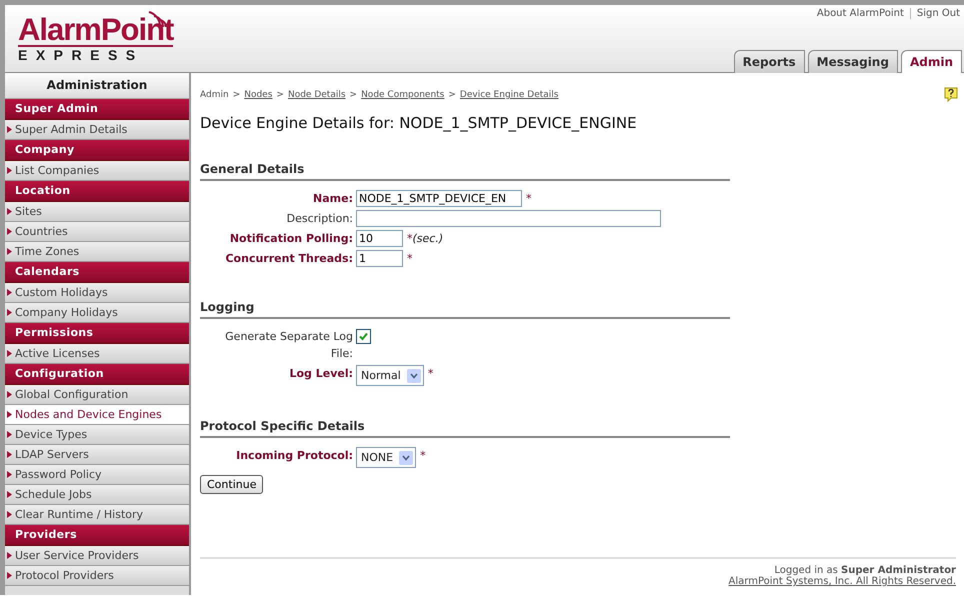 The height and width of the screenshot is (600, 964). I want to click on sidebar-item: List Companies, so click(97, 171).